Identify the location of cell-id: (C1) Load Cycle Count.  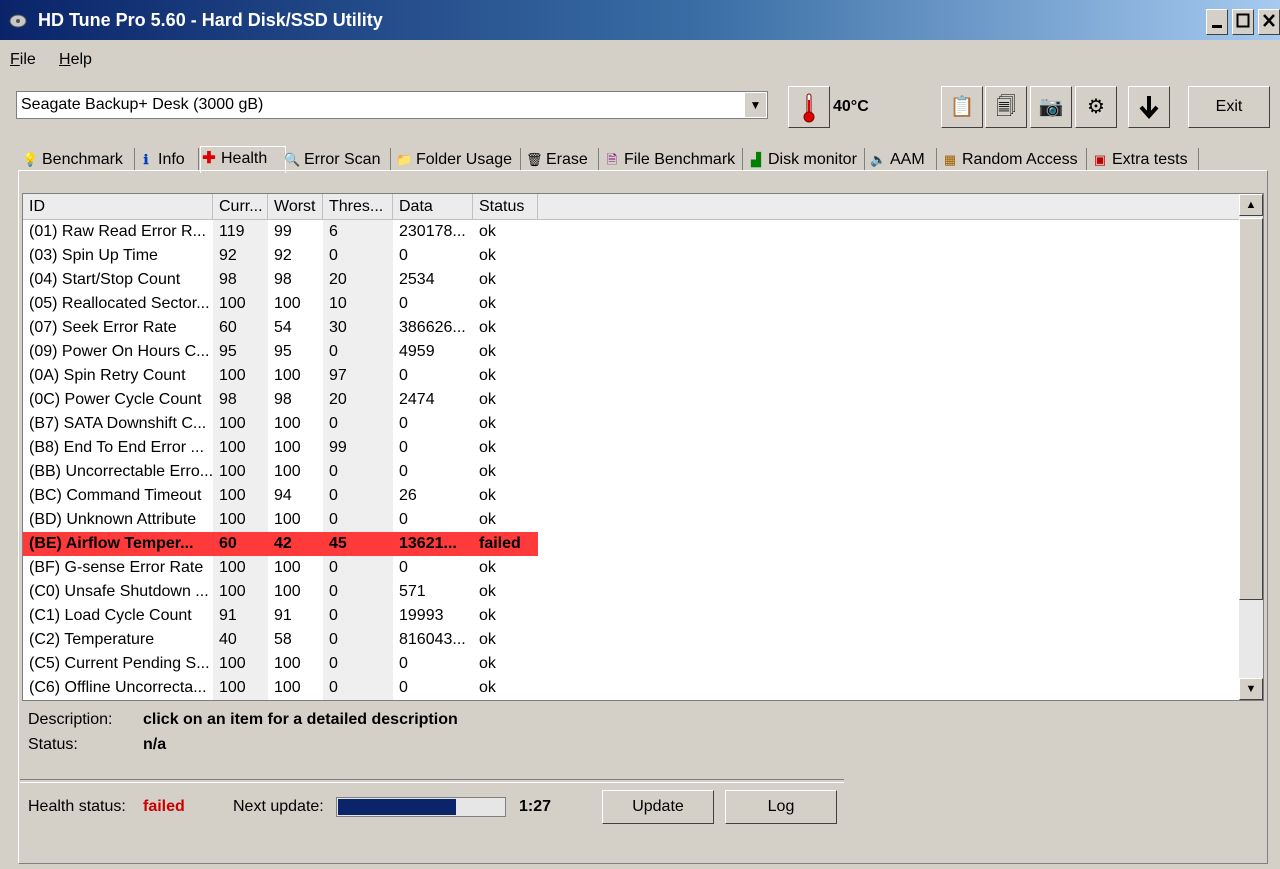
(110, 615).